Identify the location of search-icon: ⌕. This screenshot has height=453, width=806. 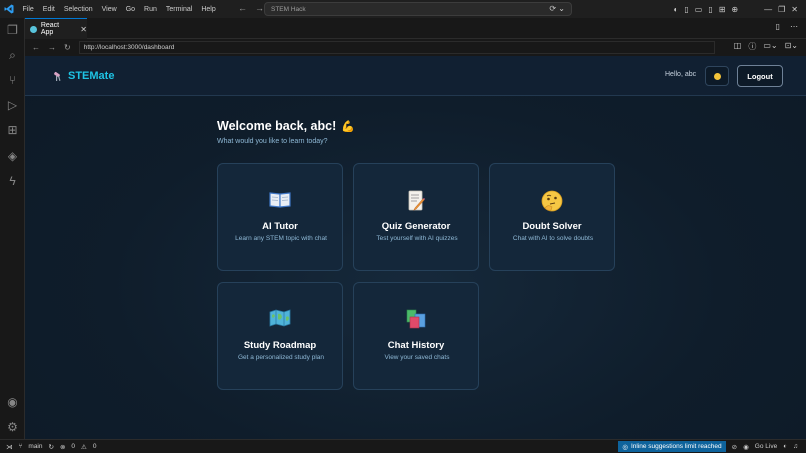
(12, 55).